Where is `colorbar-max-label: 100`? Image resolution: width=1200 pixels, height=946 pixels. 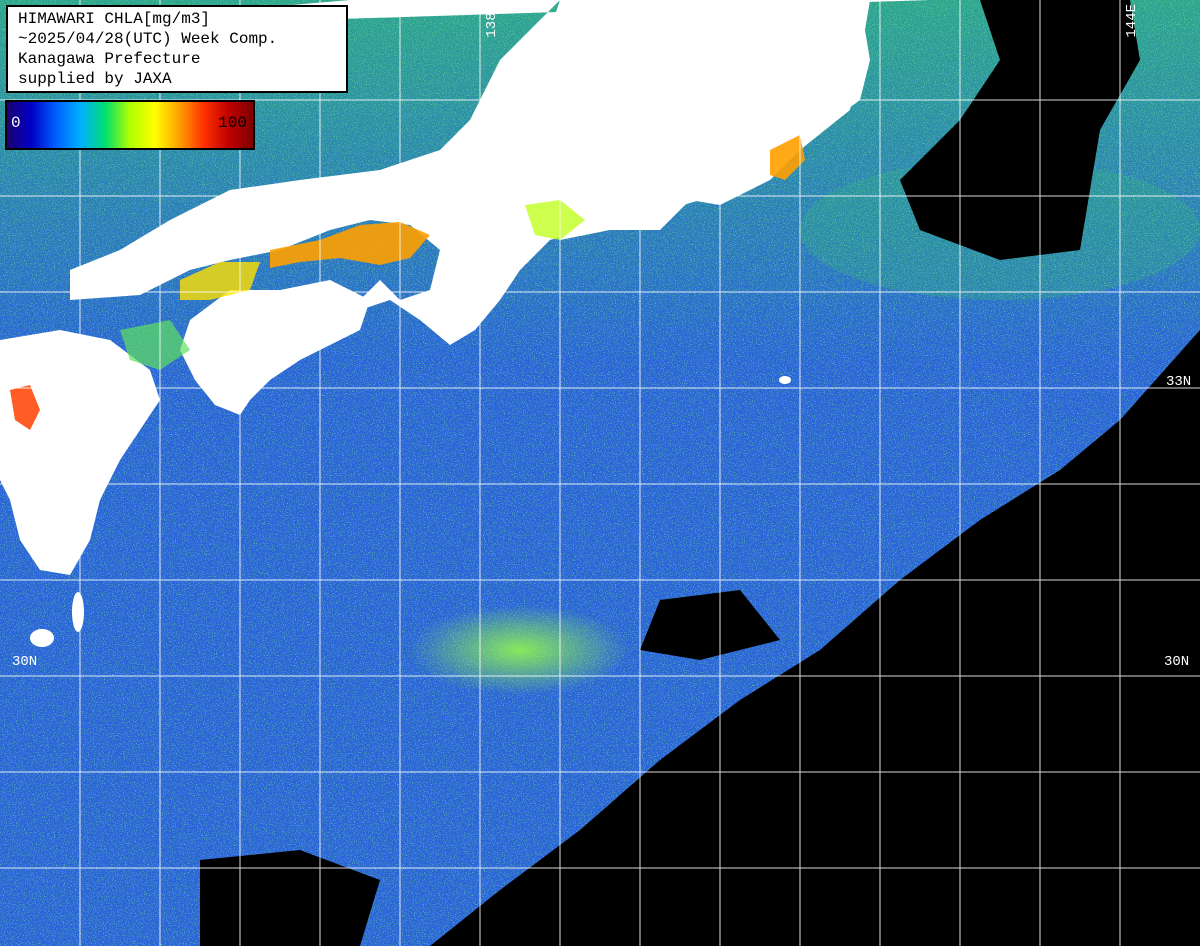
colorbar-max-label: 100 is located at coordinates (232, 123).